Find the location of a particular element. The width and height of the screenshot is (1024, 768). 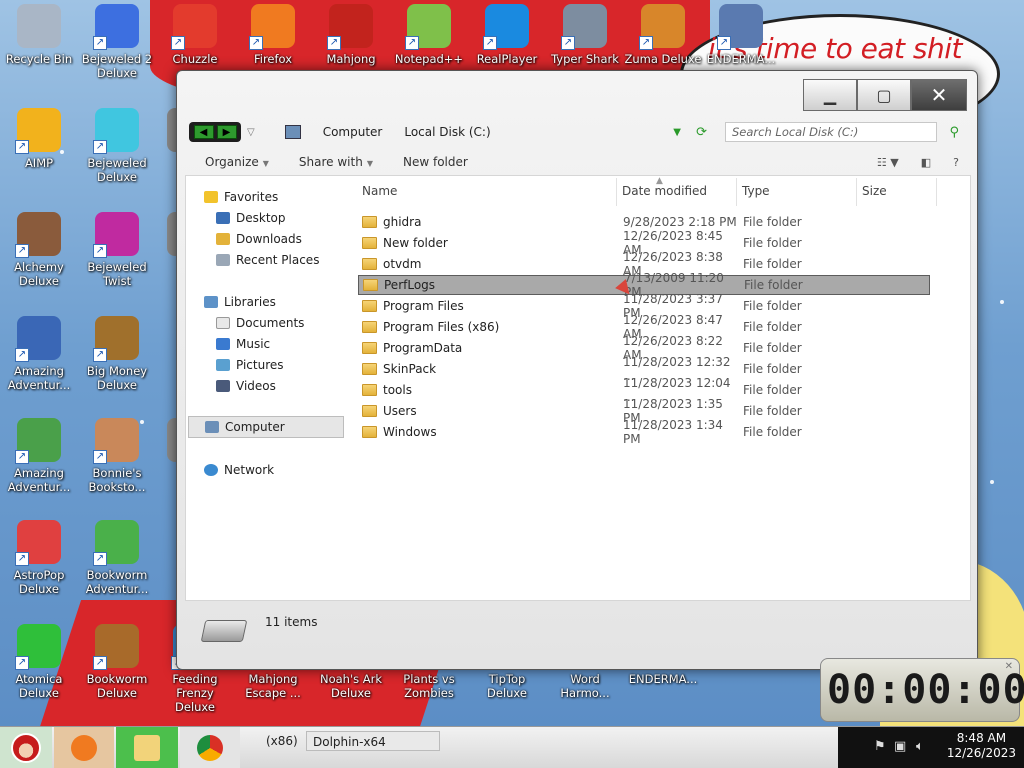

desktop-icon: ↗ Atomica Deluxe is located at coordinates (39, 662).